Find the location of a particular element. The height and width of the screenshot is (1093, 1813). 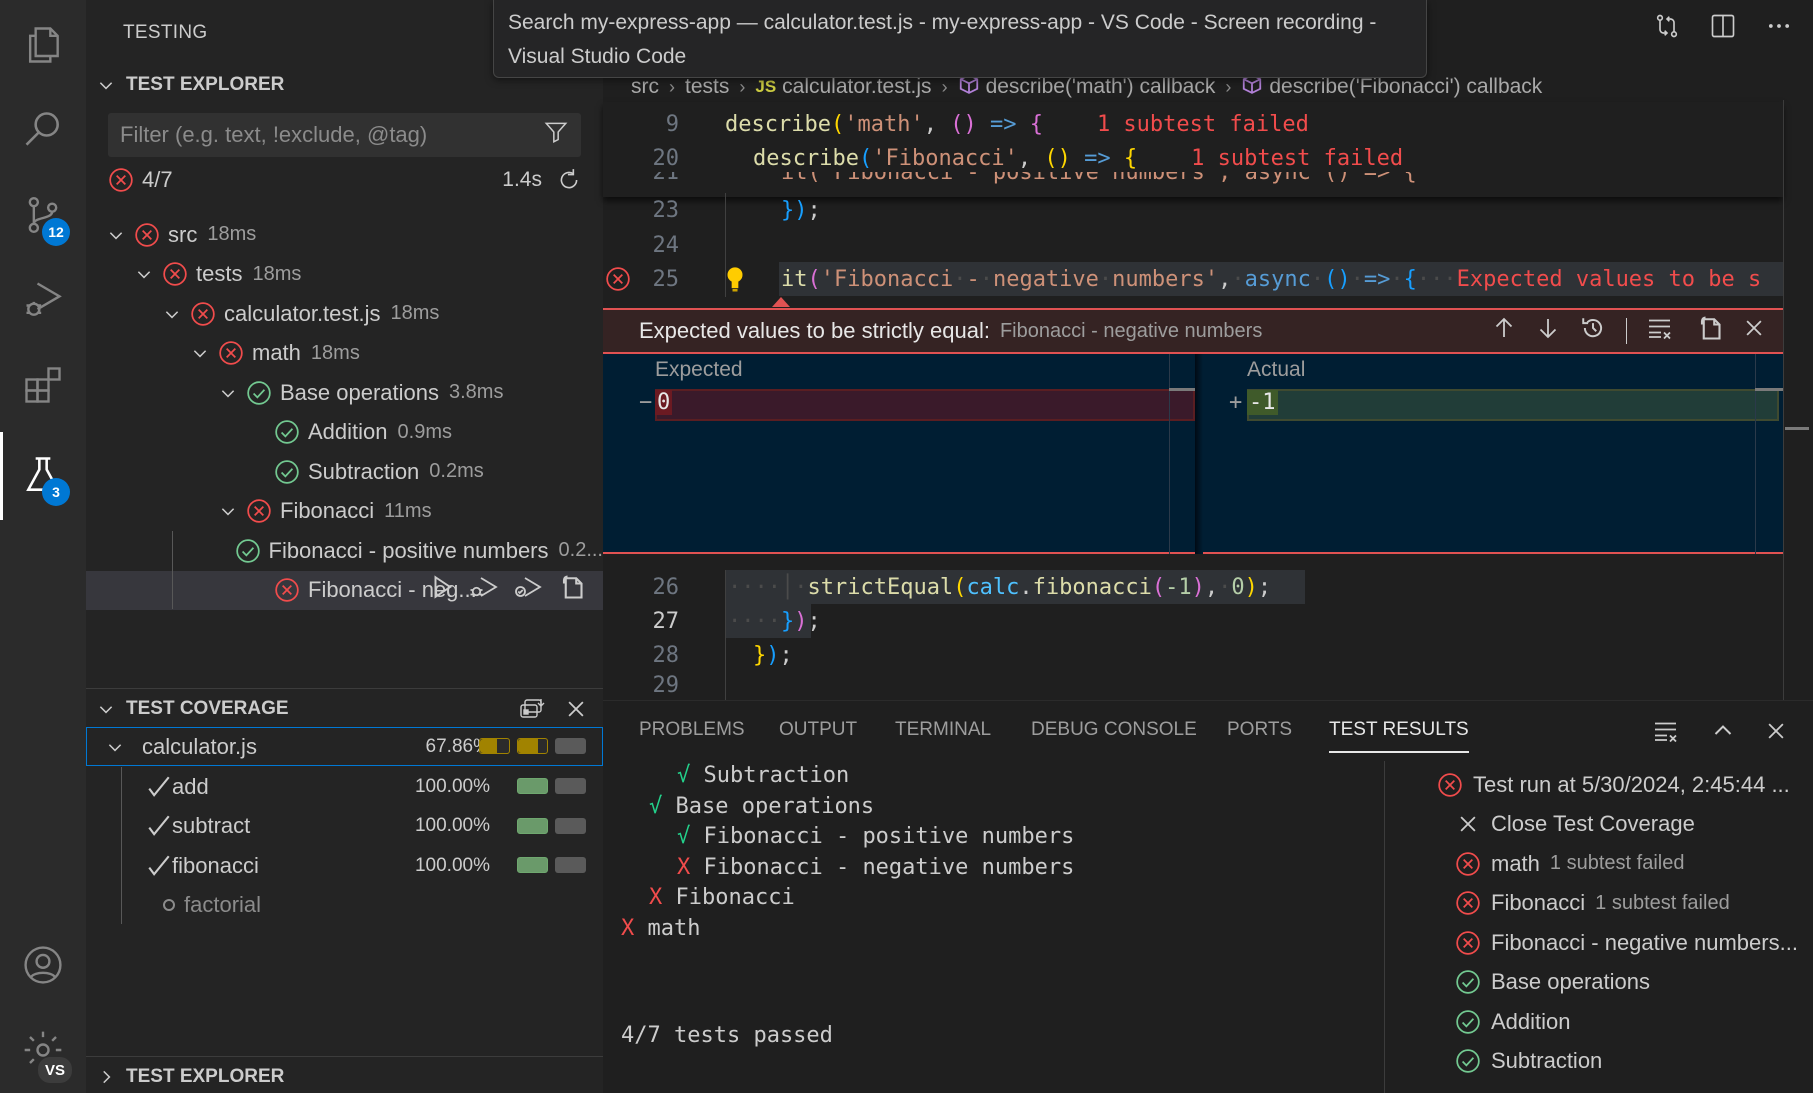

panel-tab-debug-console: DEBUG CONSOLE is located at coordinates (1114, 736).